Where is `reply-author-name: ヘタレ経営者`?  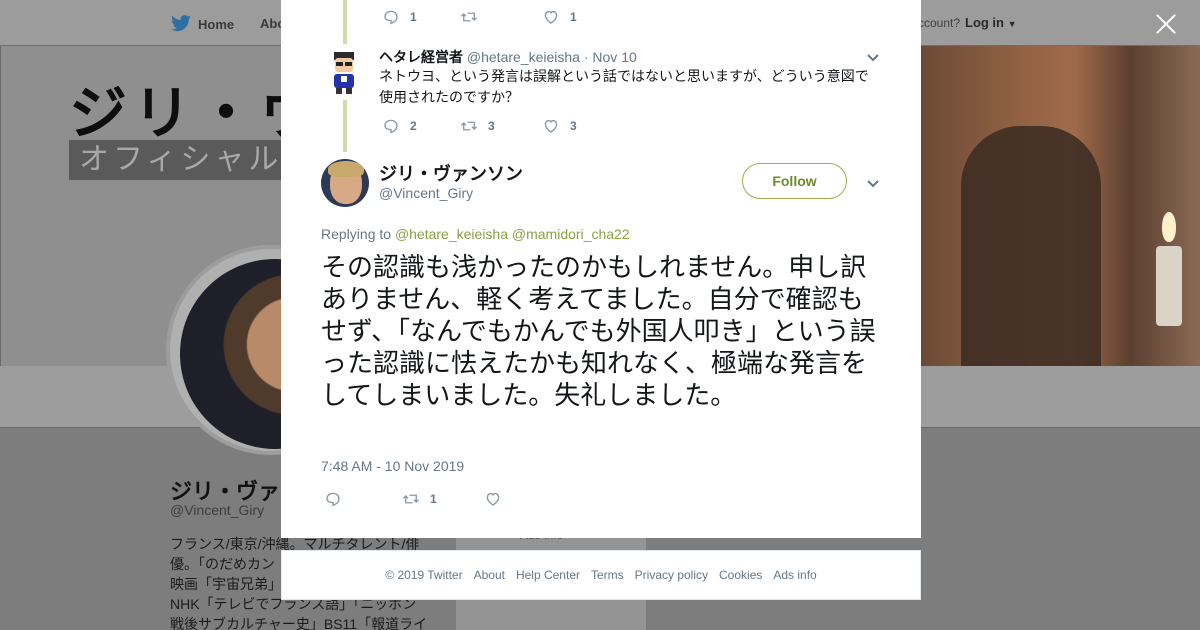
reply-author-name: ヘタレ経営者 is located at coordinates (421, 57).